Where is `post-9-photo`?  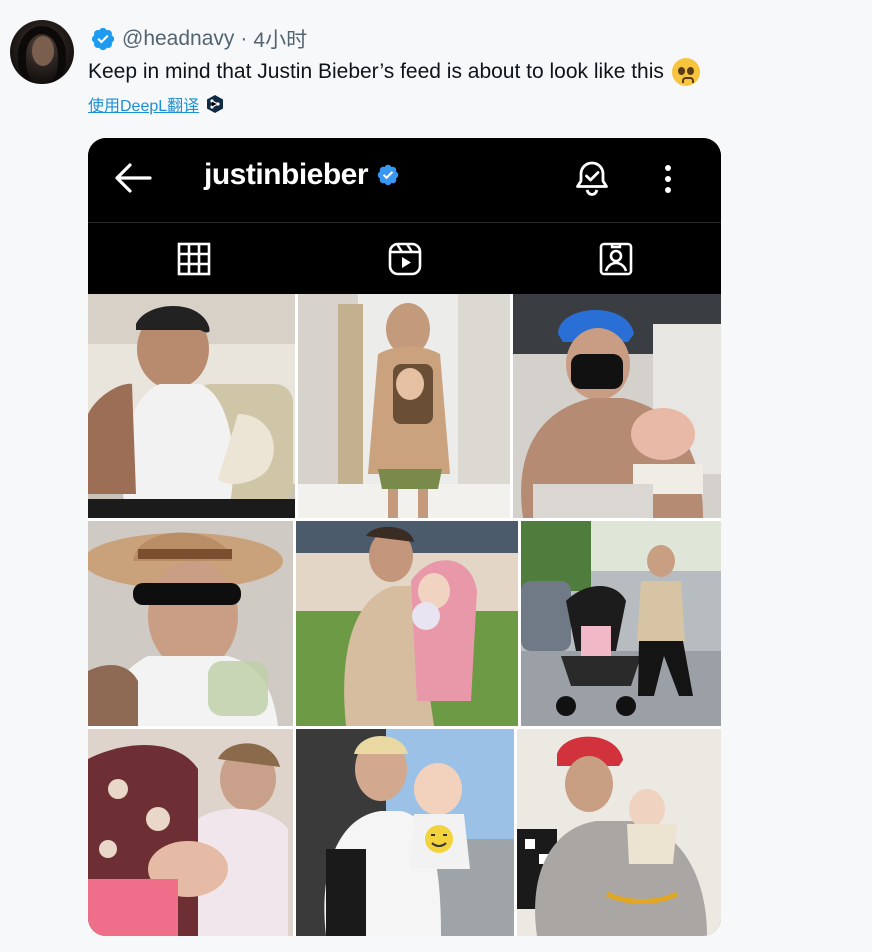 post-9-photo is located at coordinates (619, 832).